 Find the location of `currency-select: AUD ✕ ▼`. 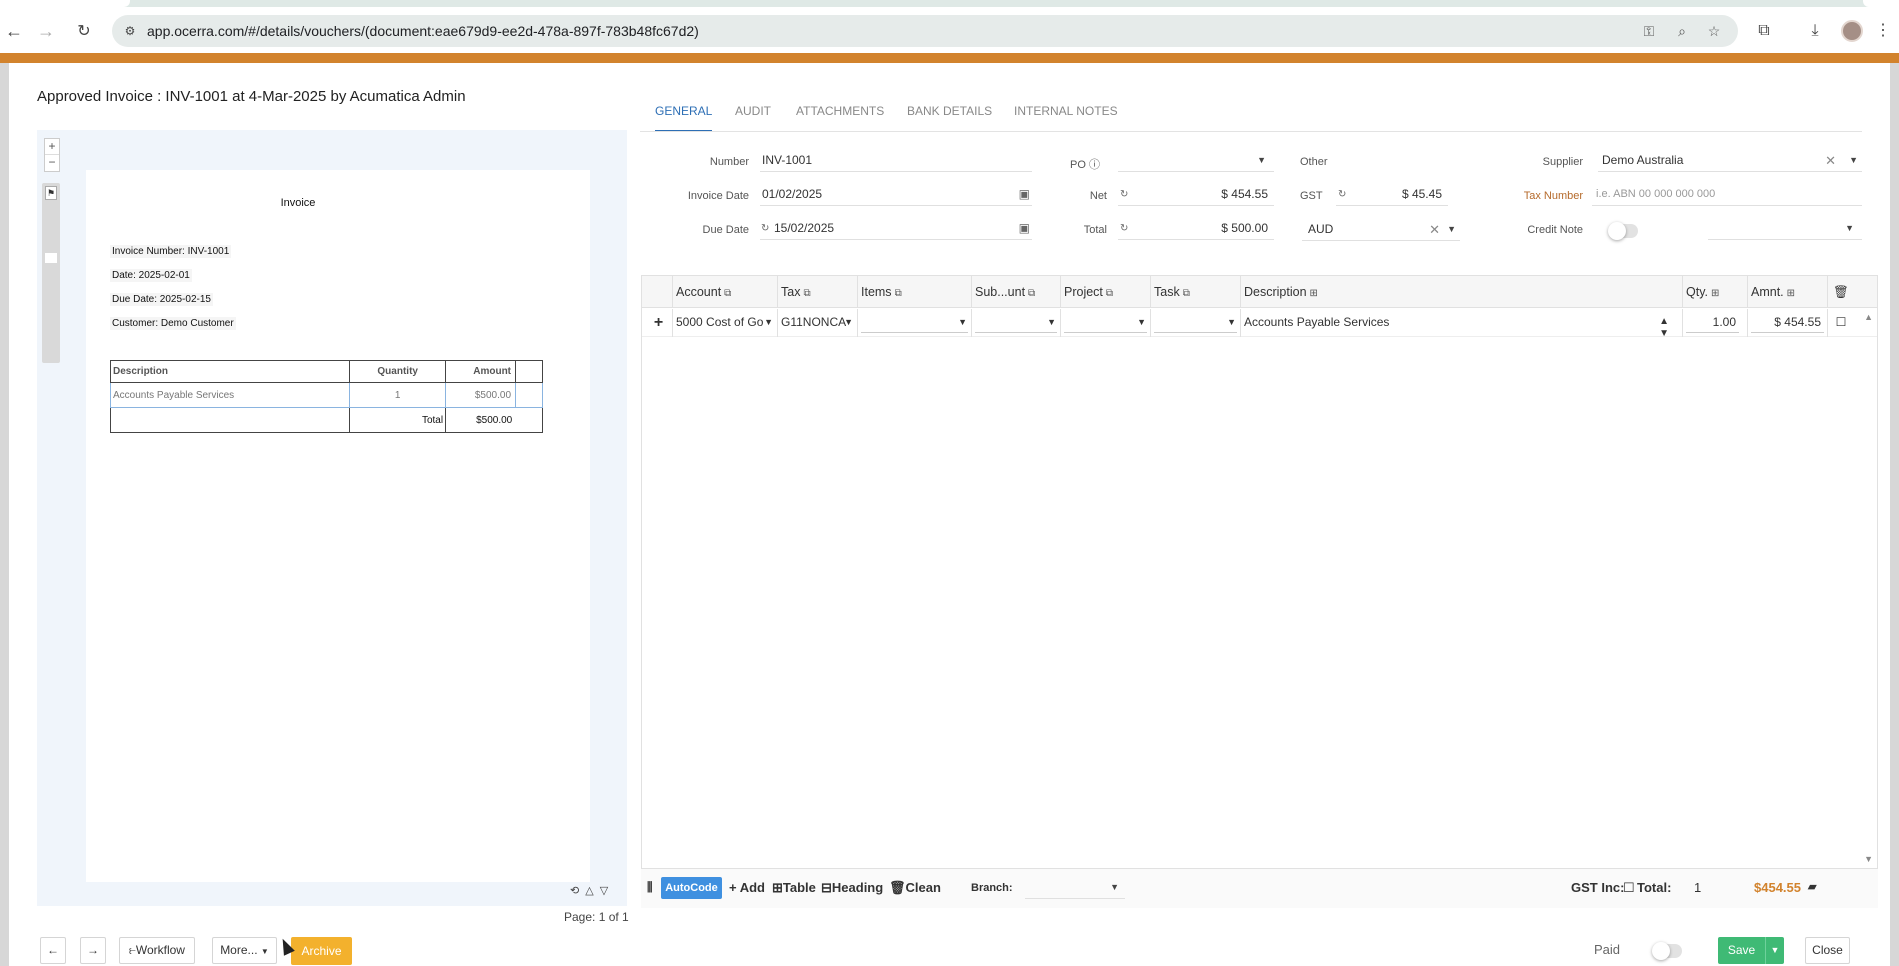

currency-select: AUD ✕ ▼ is located at coordinates (1381, 230).